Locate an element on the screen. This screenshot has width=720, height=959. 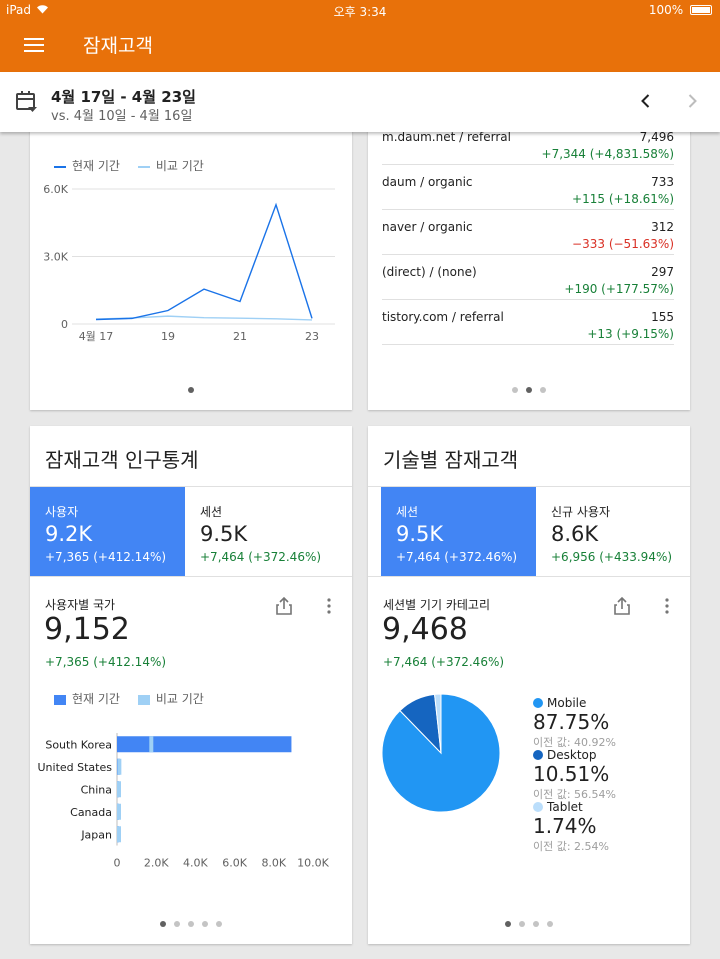
legend-compare: 비교 기간 is located at coordinates (170, 699).